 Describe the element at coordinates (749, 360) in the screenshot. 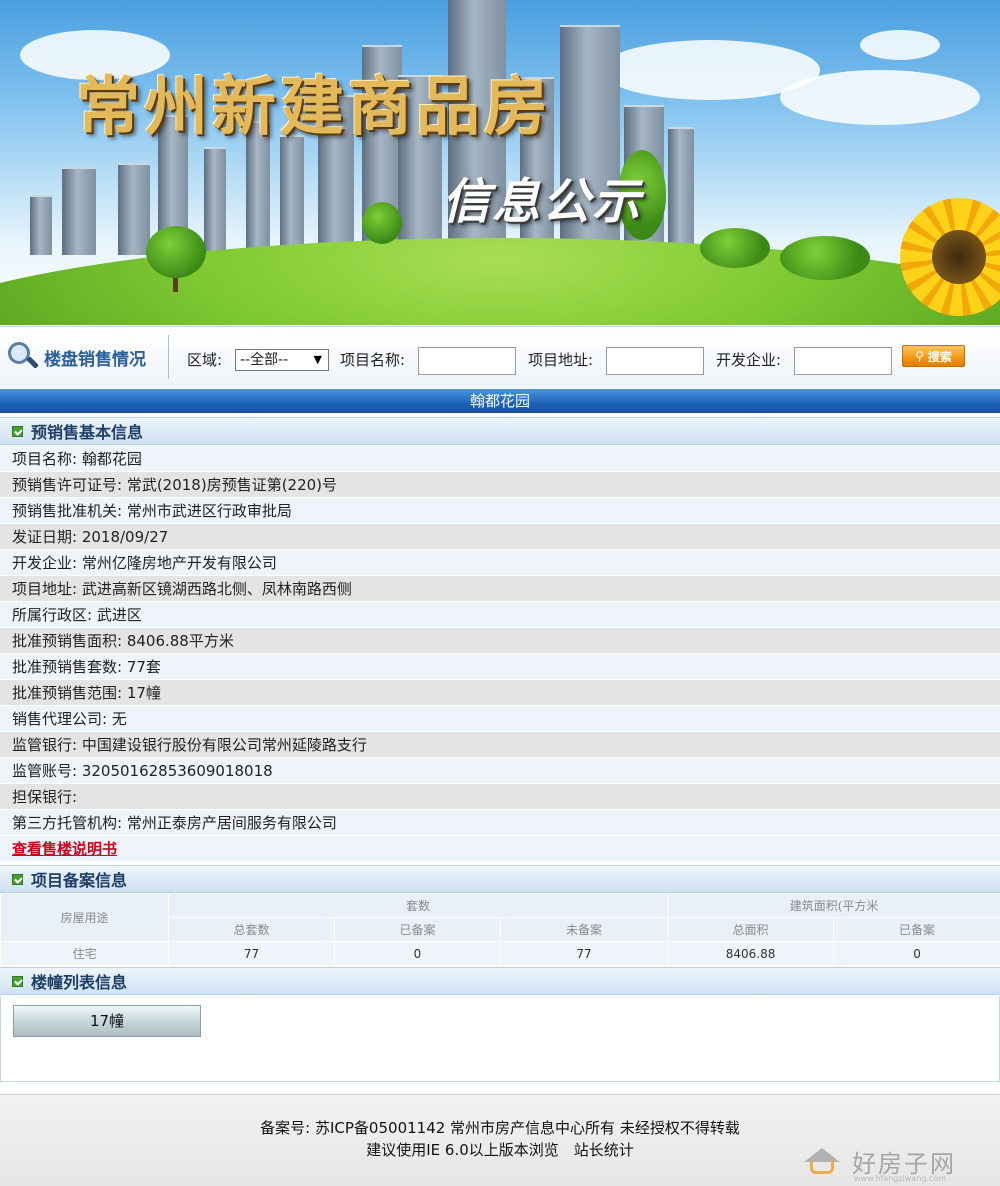

I see `developer-label: 开发企业:` at that location.